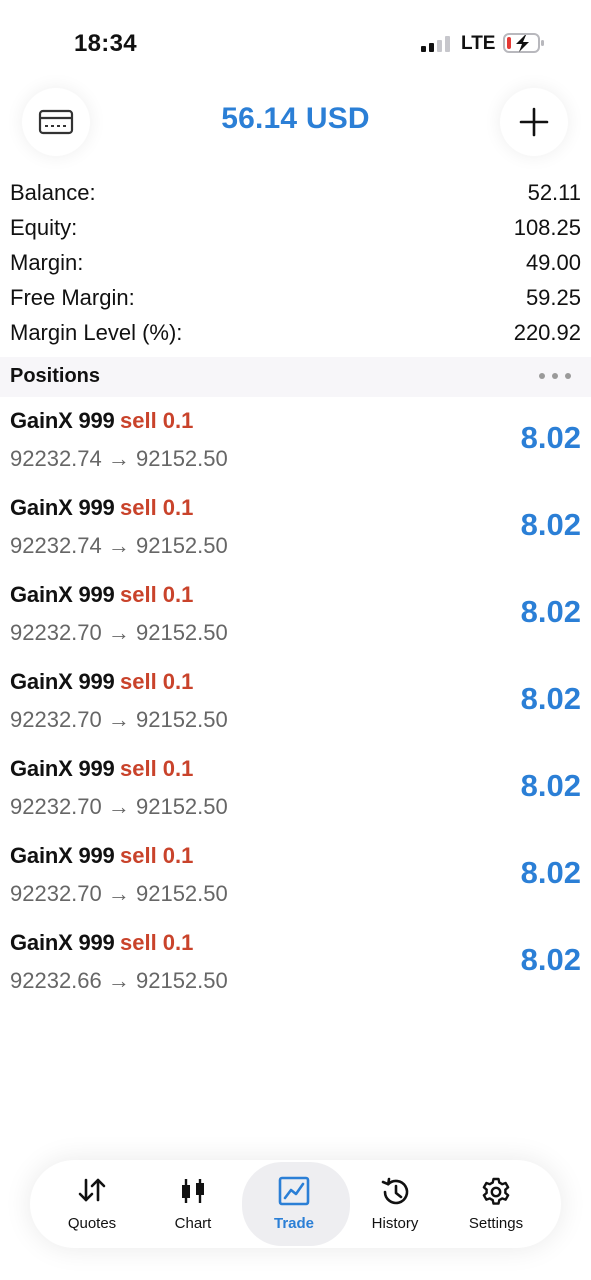  I want to click on quotes-icon, so click(92, 1190).